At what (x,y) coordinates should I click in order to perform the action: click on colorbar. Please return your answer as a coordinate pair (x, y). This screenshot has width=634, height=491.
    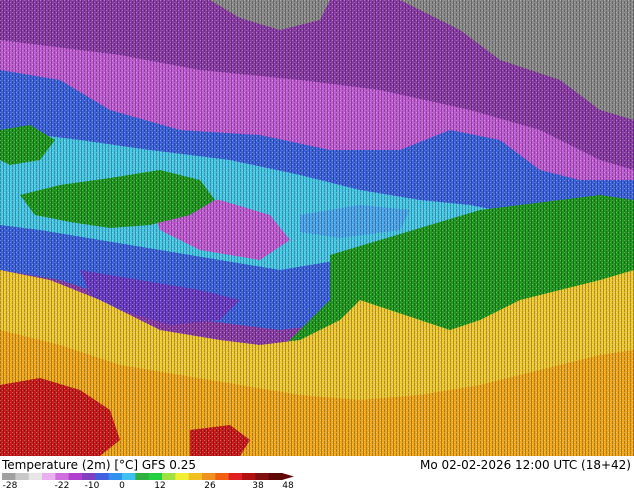
    Looking at the image, I should click on (148, 476).